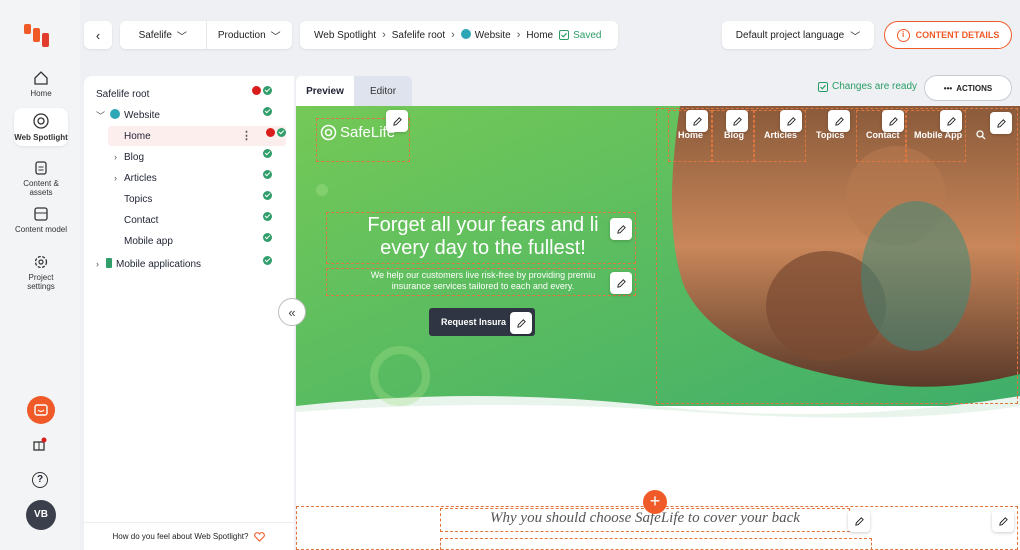  I want to click on double-chevron-left-icon: «, so click(292, 312).